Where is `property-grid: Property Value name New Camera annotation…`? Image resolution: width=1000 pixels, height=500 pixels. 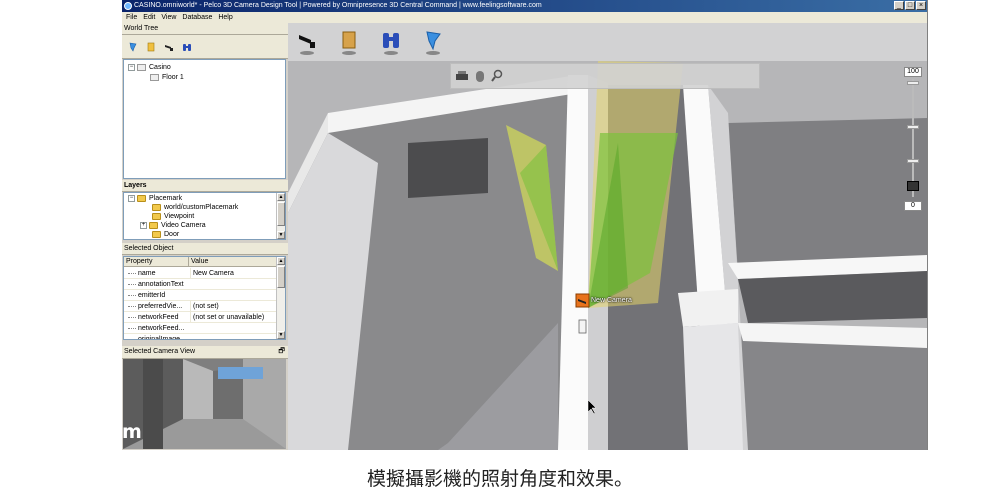
property-grid: Property Value name New Camera annotation… is located at coordinates (204, 298).